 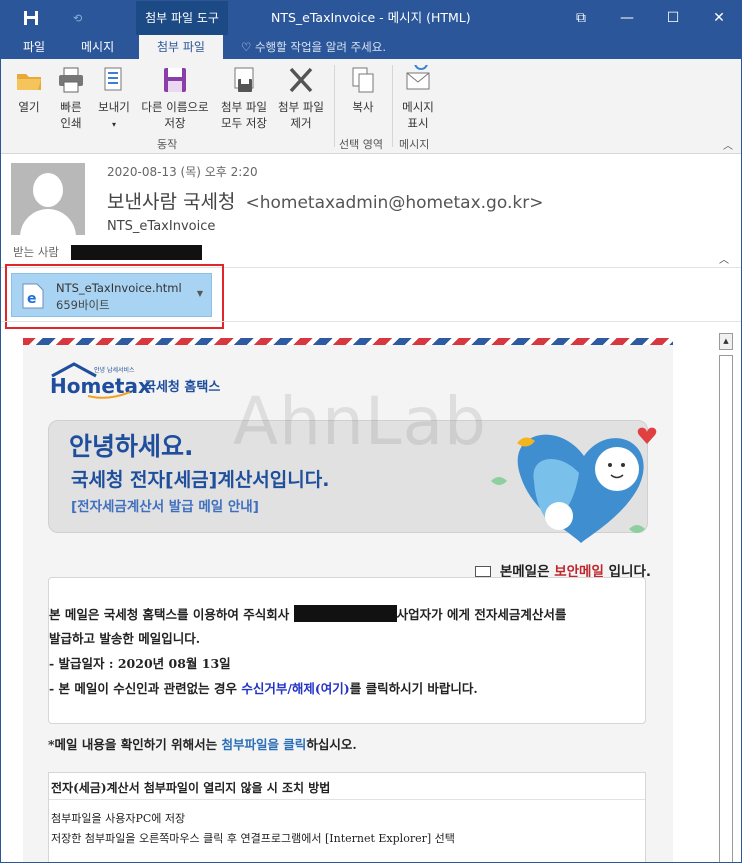 What do you see at coordinates (394, 203) in the screenshot?
I see `sender-email: <hometaxadmin@hometax.go.kr>` at bounding box center [394, 203].